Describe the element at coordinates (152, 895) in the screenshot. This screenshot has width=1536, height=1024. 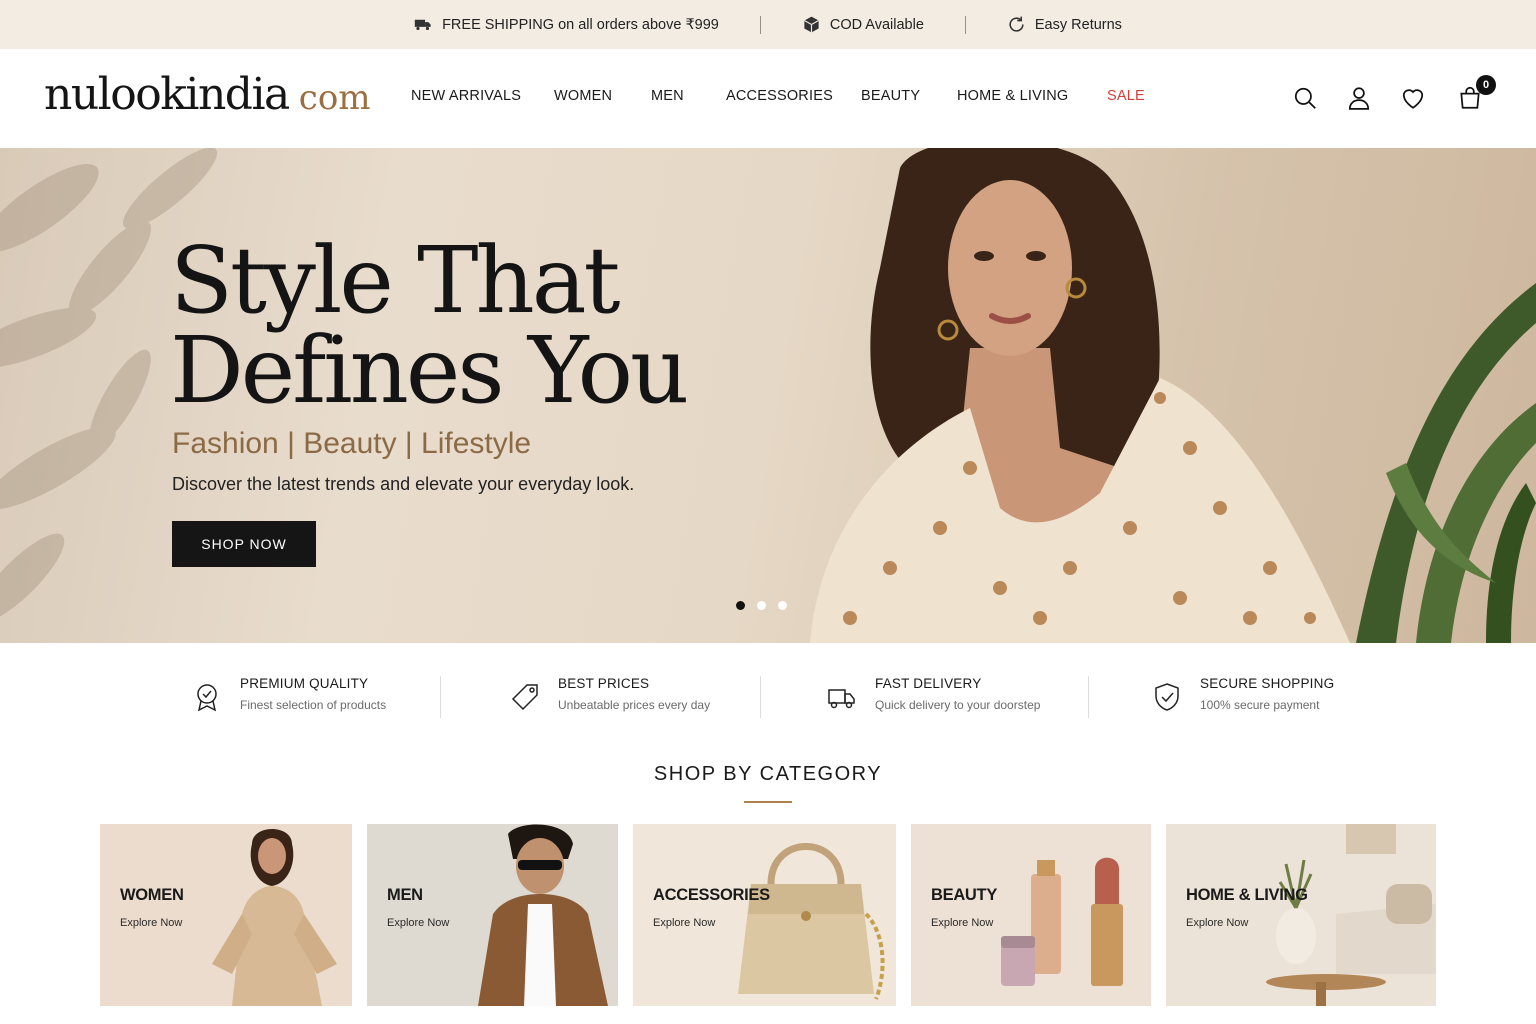
I see `category-name: WOMEN` at that location.